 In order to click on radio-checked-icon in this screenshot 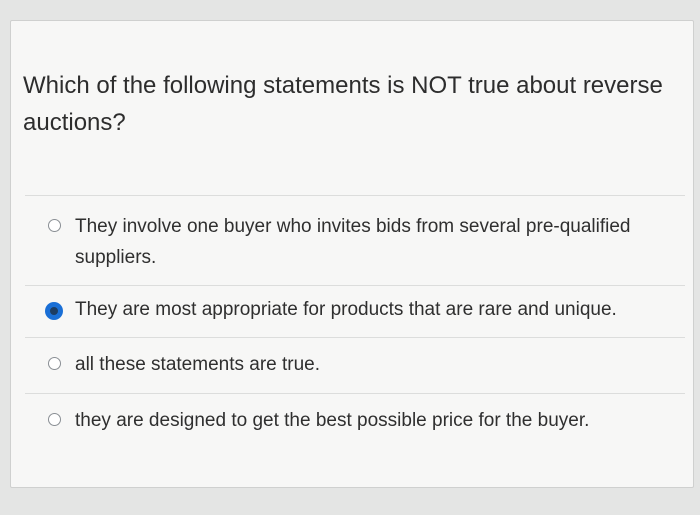, I will do `click(54, 311)`.